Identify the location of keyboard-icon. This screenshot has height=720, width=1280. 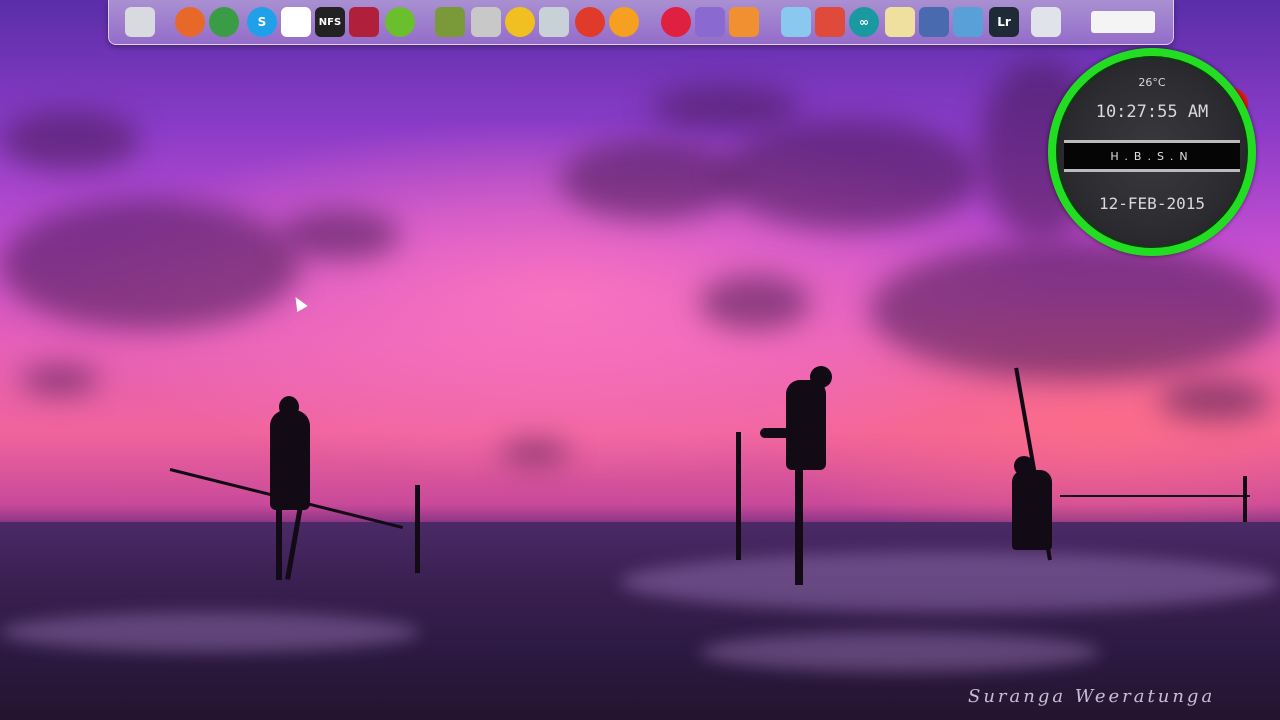
(1123, 22).